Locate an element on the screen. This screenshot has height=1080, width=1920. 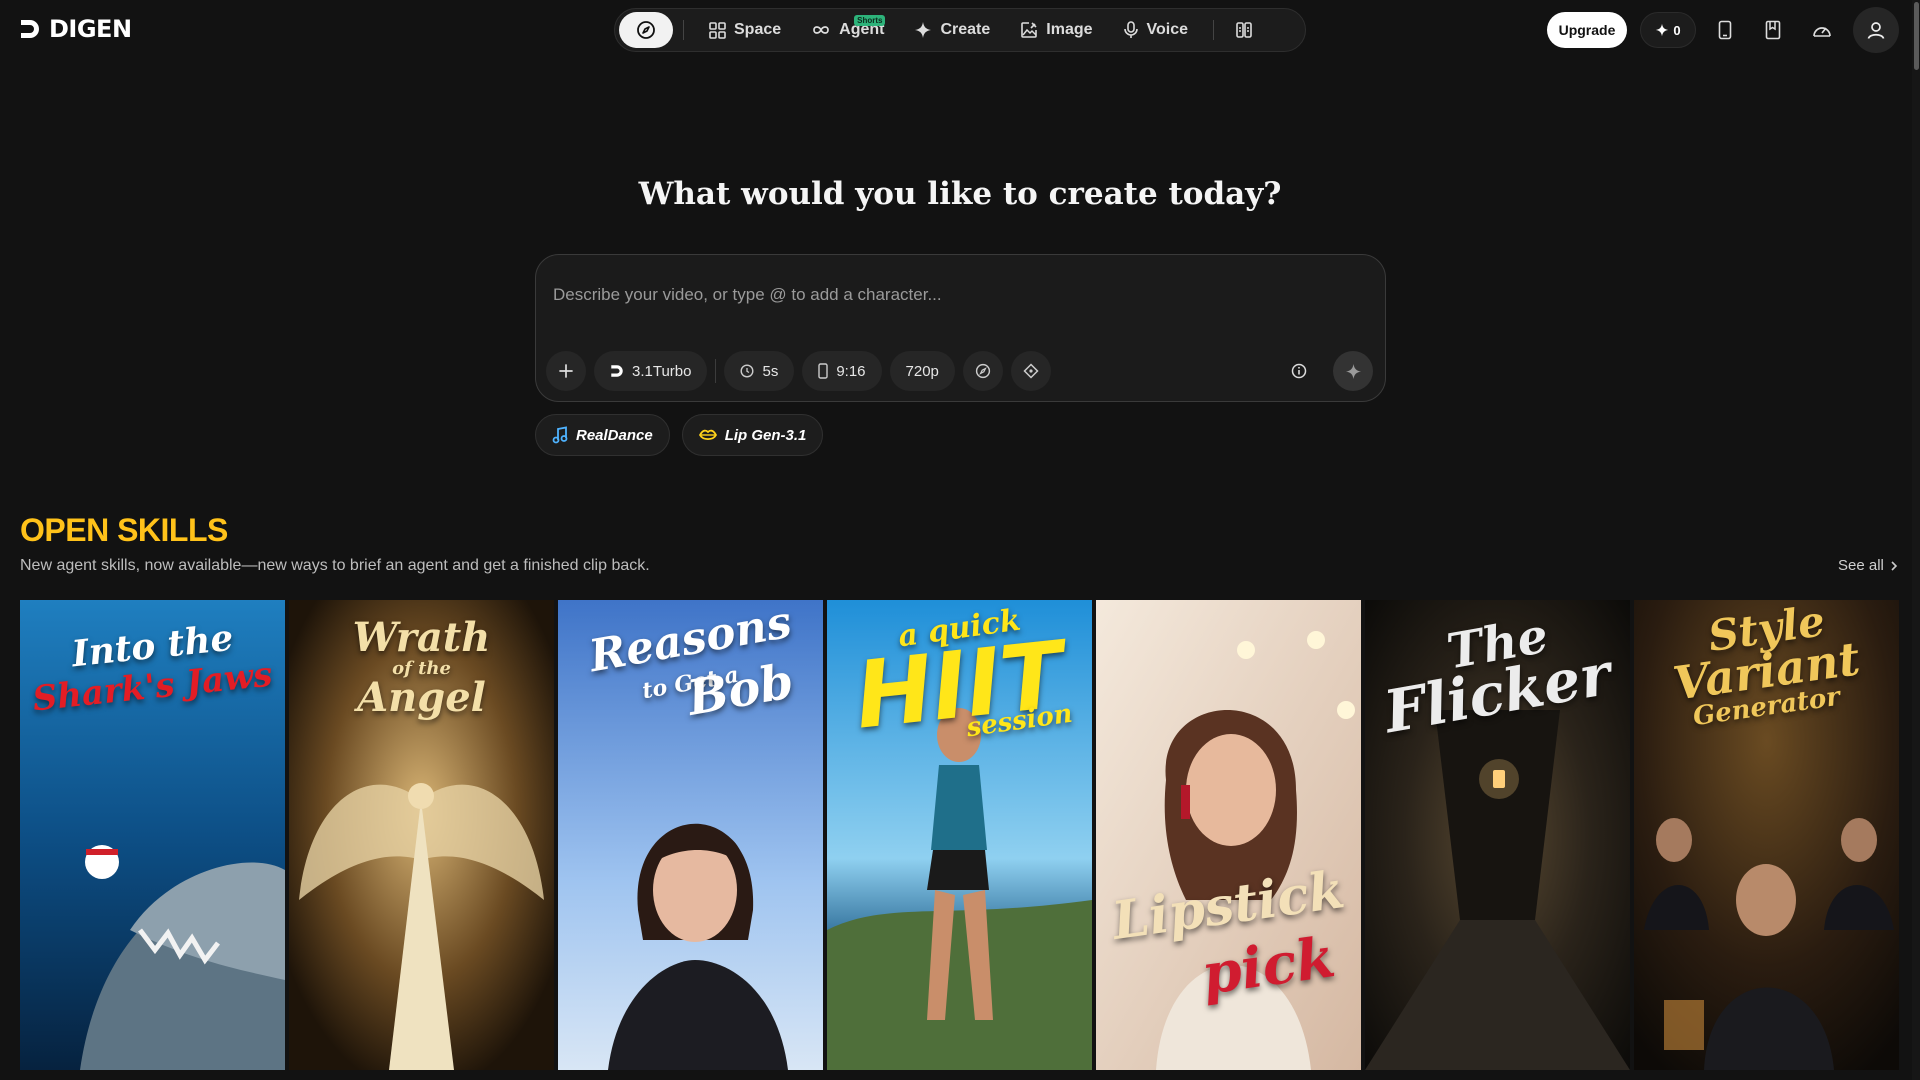
skill-card-style-variant: Style Variant Generator is located at coordinates (1766, 835).